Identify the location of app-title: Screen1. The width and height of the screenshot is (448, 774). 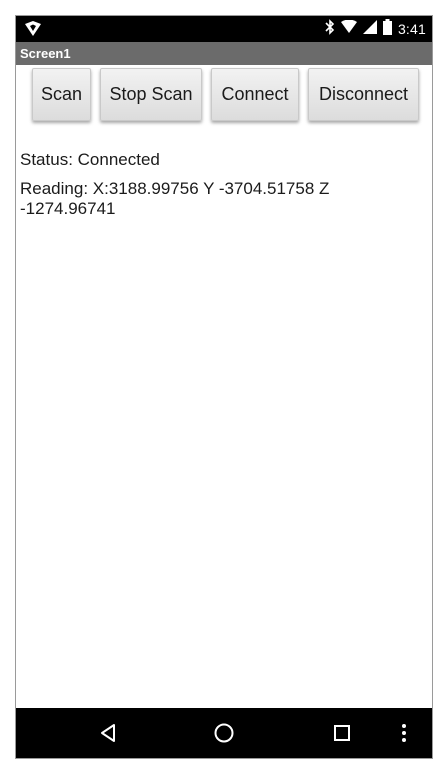
(45, 53).